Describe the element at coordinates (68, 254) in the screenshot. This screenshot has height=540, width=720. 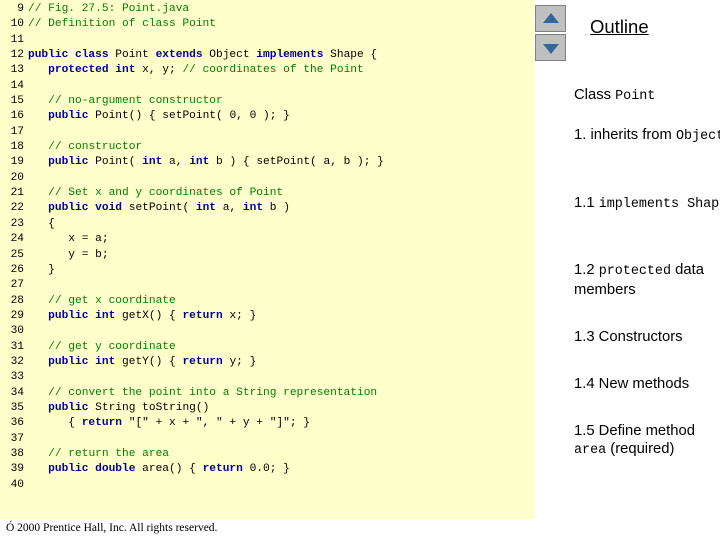
I see `code-token: y = b;` at that location.